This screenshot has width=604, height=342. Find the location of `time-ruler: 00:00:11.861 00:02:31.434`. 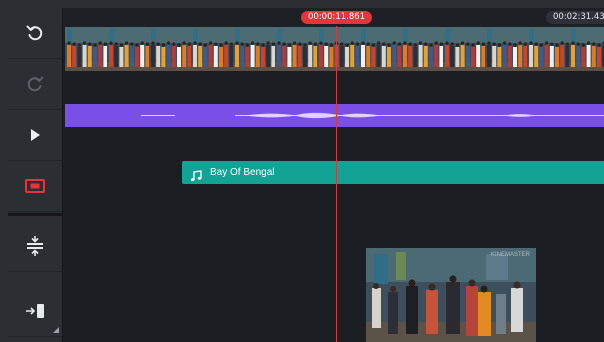

time-ruler: 00:00:11.861 00:02:31.434 is located at coordinates (333, 17).